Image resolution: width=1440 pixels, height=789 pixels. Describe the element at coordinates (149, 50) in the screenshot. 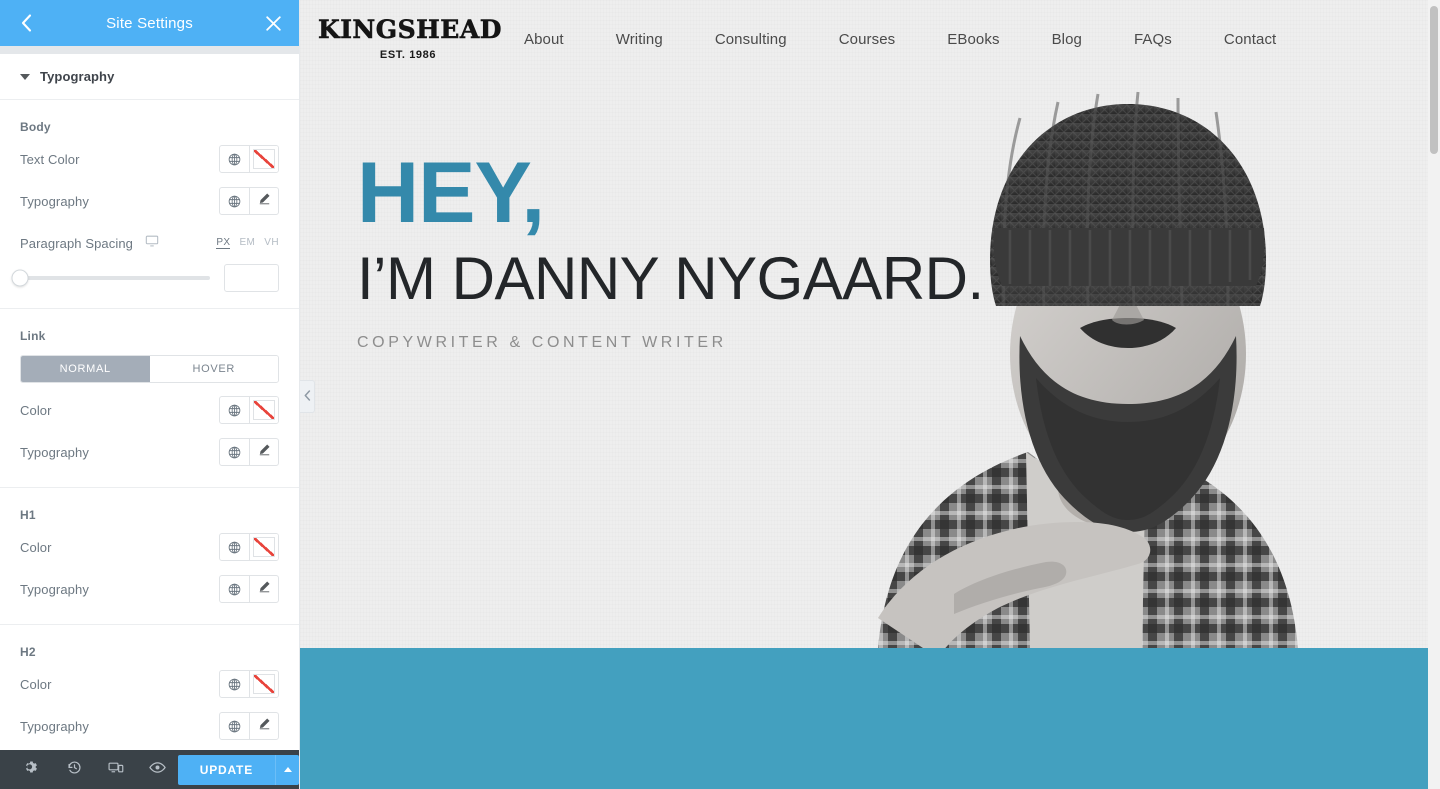

I see `panel-subbar` at that location.